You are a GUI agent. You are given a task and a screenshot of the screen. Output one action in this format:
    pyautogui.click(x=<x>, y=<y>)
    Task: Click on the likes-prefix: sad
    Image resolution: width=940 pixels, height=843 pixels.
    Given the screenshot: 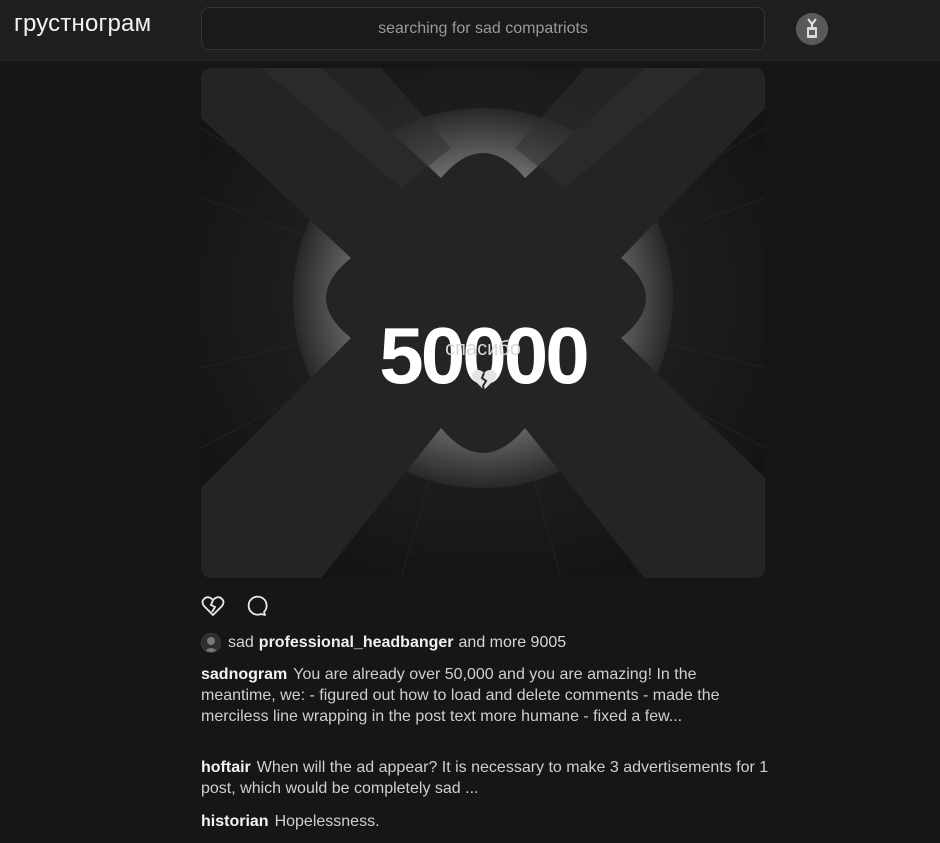 What is the action you would take?
    pyautogui.click(x=241, y=642)
    